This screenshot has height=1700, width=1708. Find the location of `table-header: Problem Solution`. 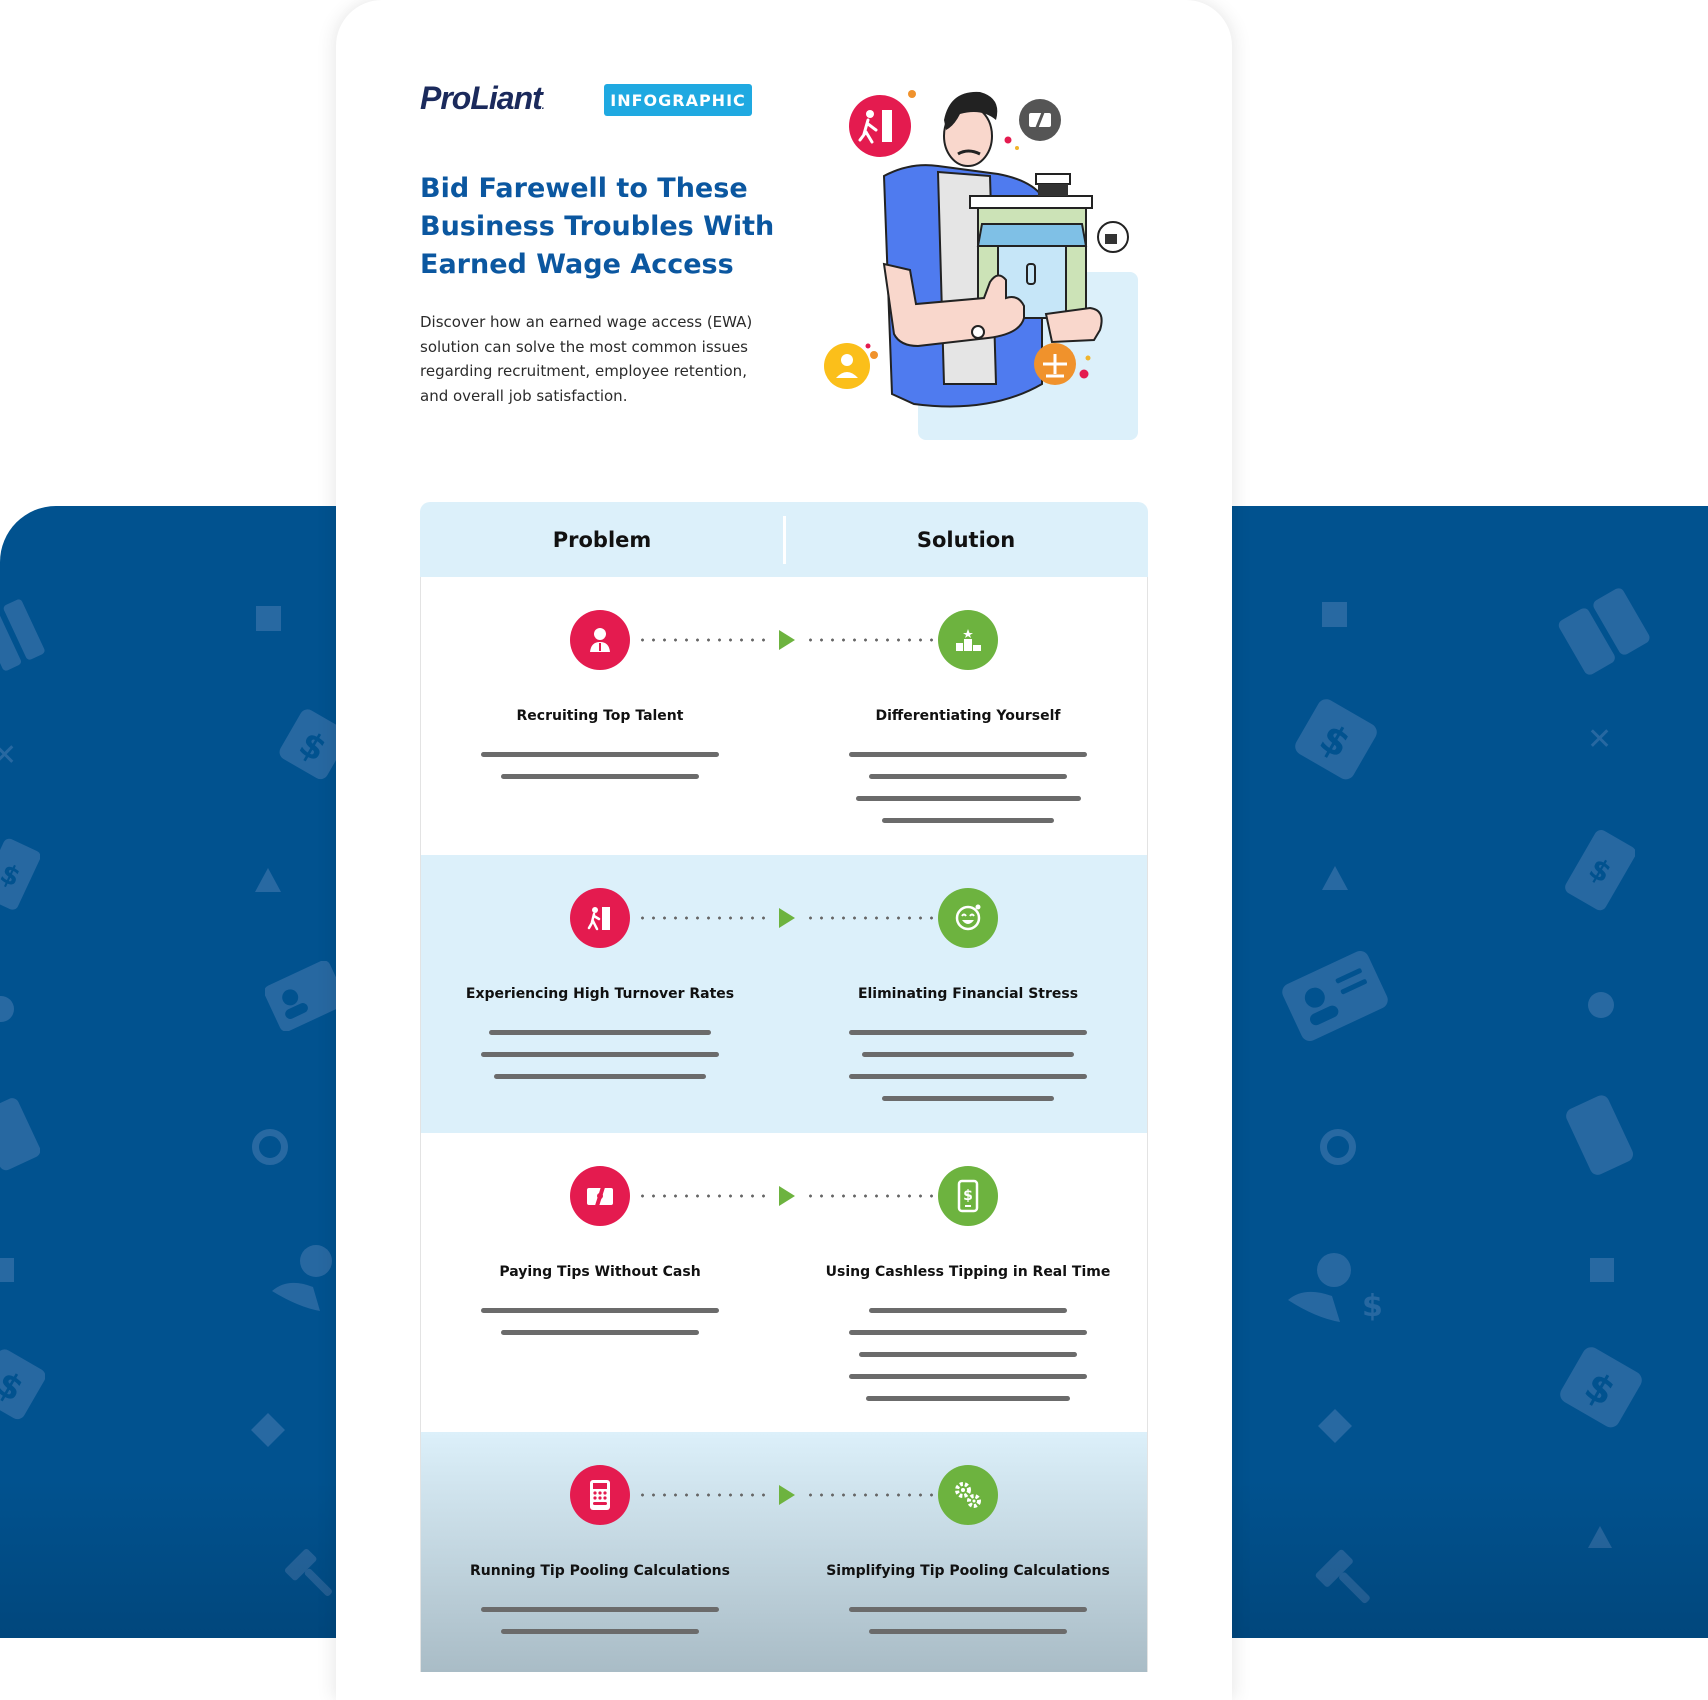

table-header: Problem Solution is located at coordinates (784, 539).